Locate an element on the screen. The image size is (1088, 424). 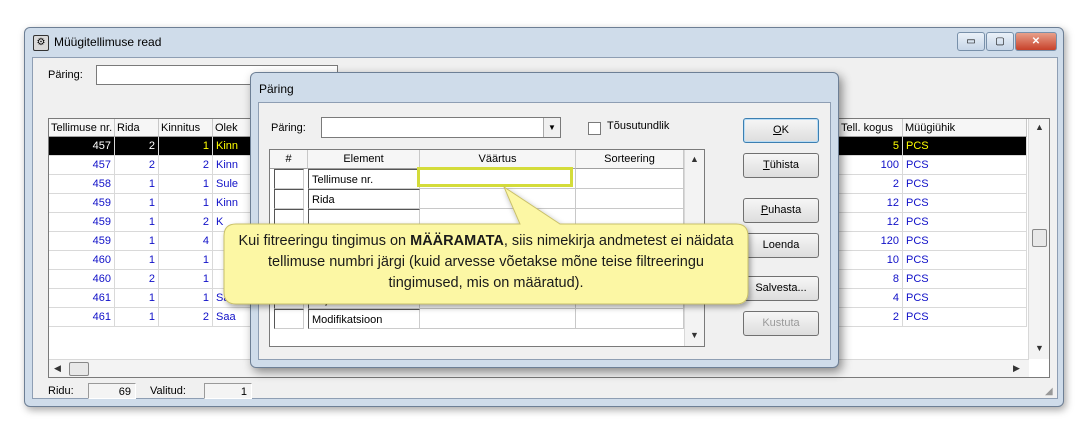
callout-bubble is located at coordinates (486, 245).